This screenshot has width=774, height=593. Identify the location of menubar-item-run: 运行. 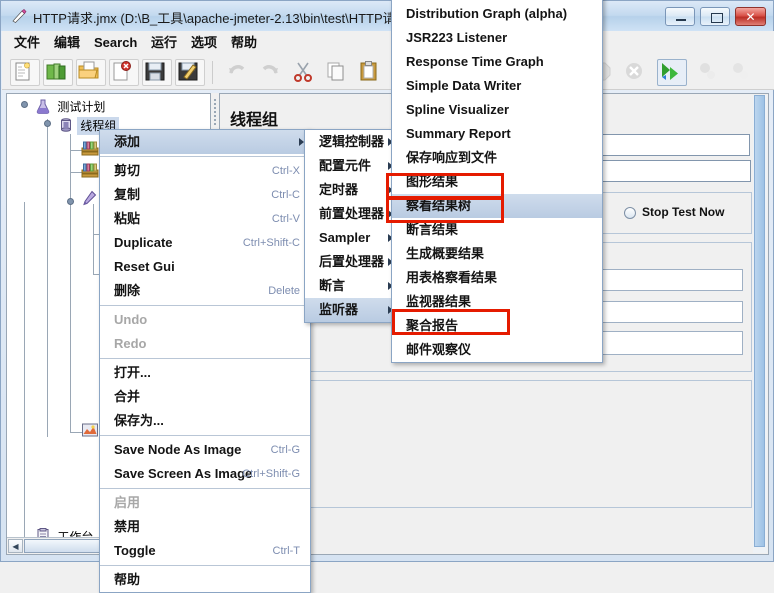
(164, 43).